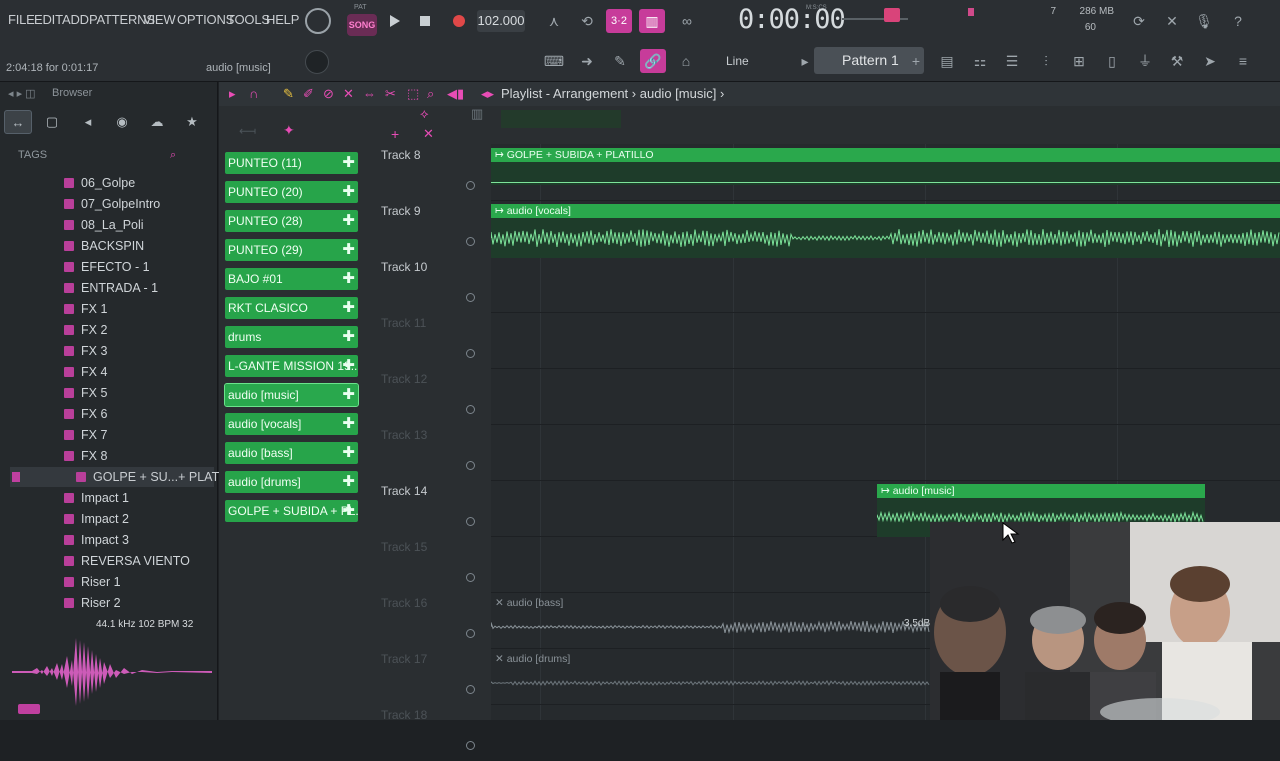  Describe the element at coordinates (885, 166) in the screenshot. I see `clip-track8: ↦ GOLPE + SUBIDA + PLATILLO` at that location.